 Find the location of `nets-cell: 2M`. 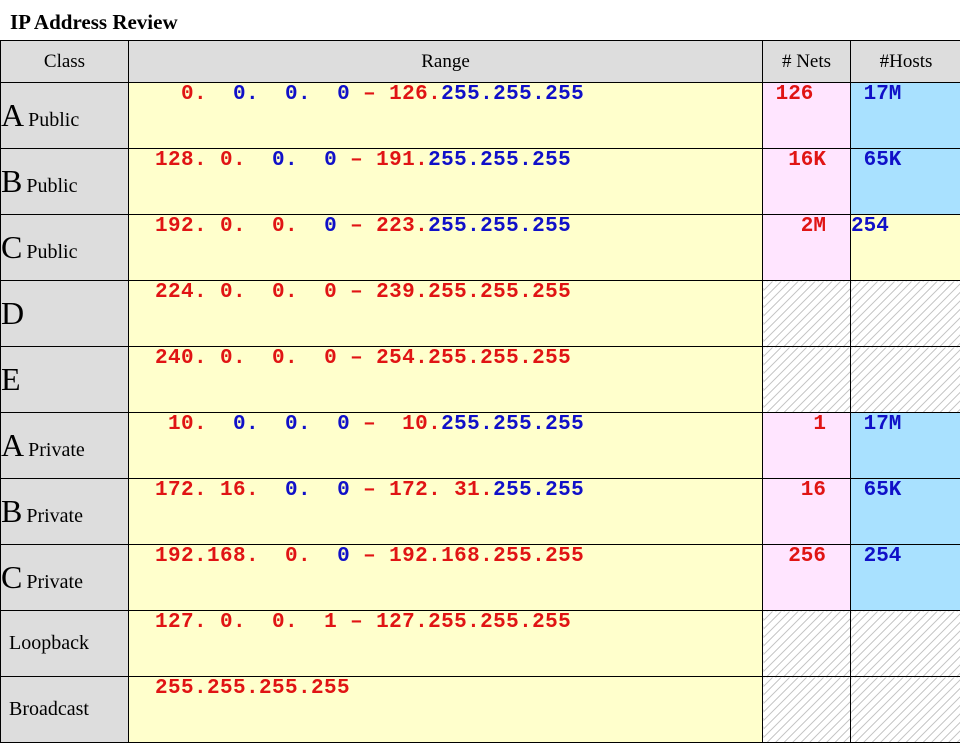

nets-cell: 2M is located at coordinates (807, 248).